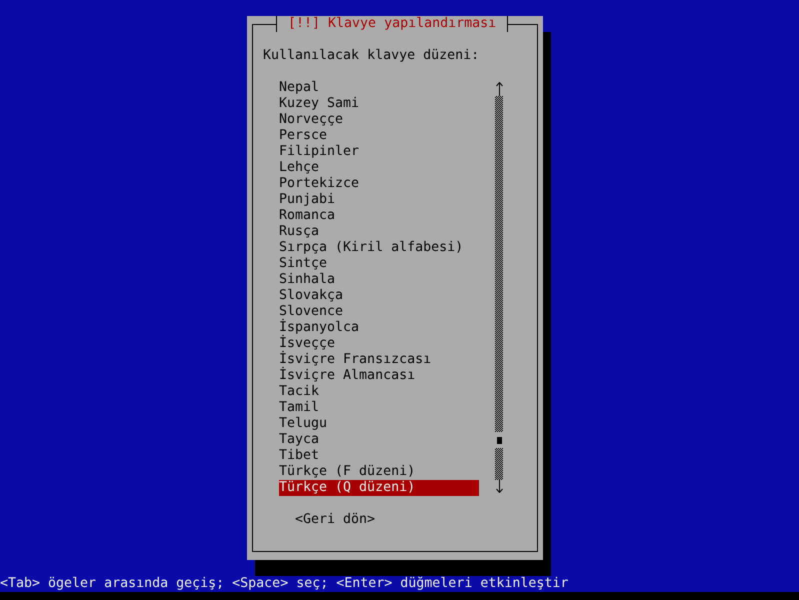 The image size is (799, 600). I want to click on list-item: Sintçe, so click(379, 264).